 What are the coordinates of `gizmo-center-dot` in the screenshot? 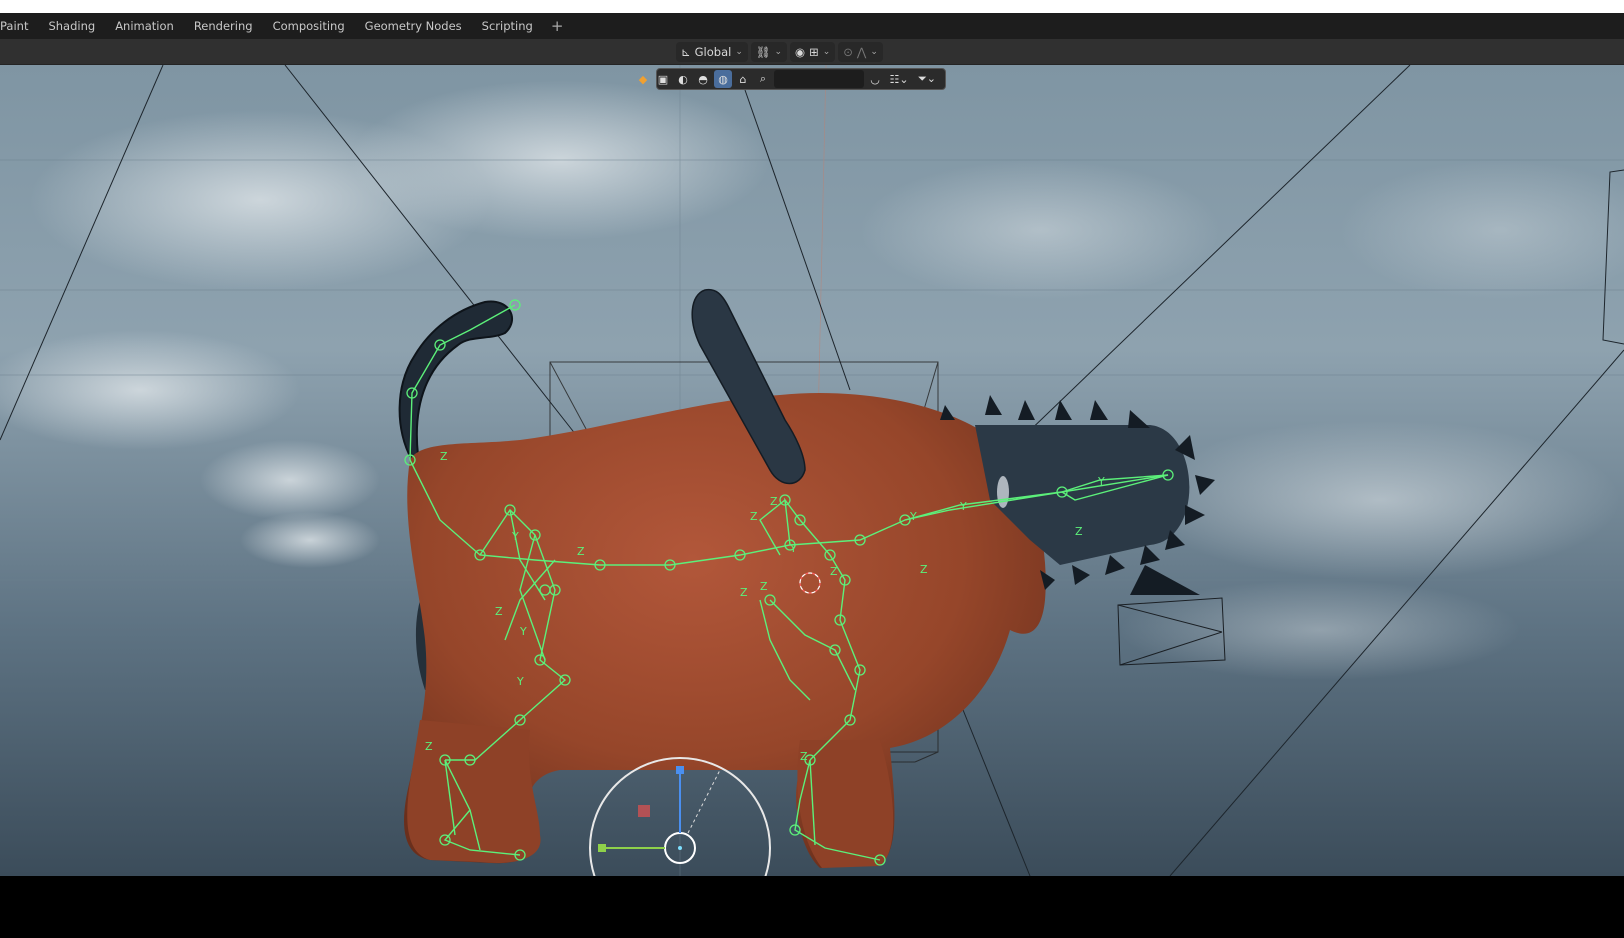 It's located at (680, 848).